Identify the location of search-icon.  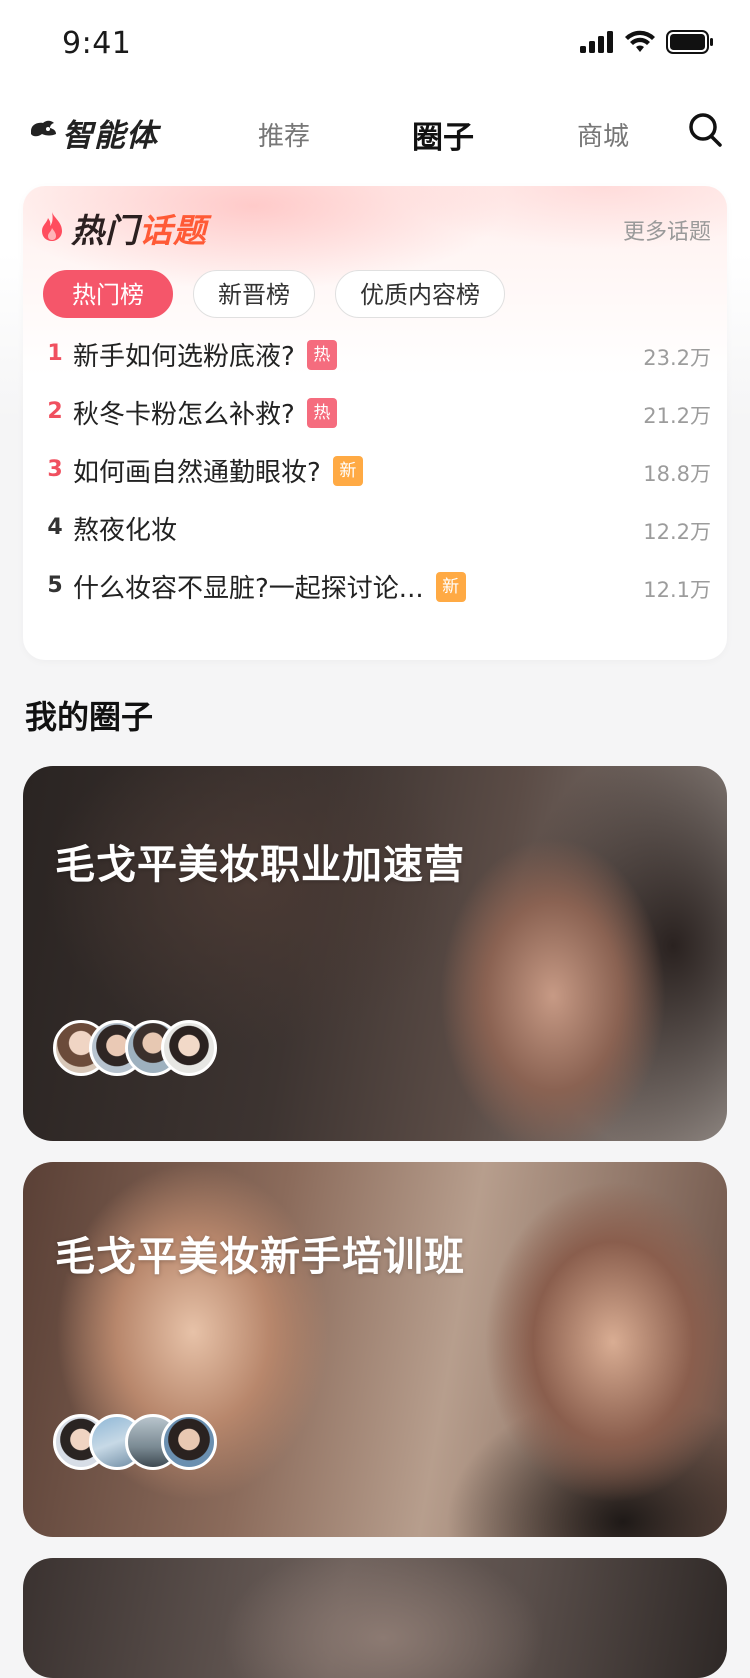
(706, 133).